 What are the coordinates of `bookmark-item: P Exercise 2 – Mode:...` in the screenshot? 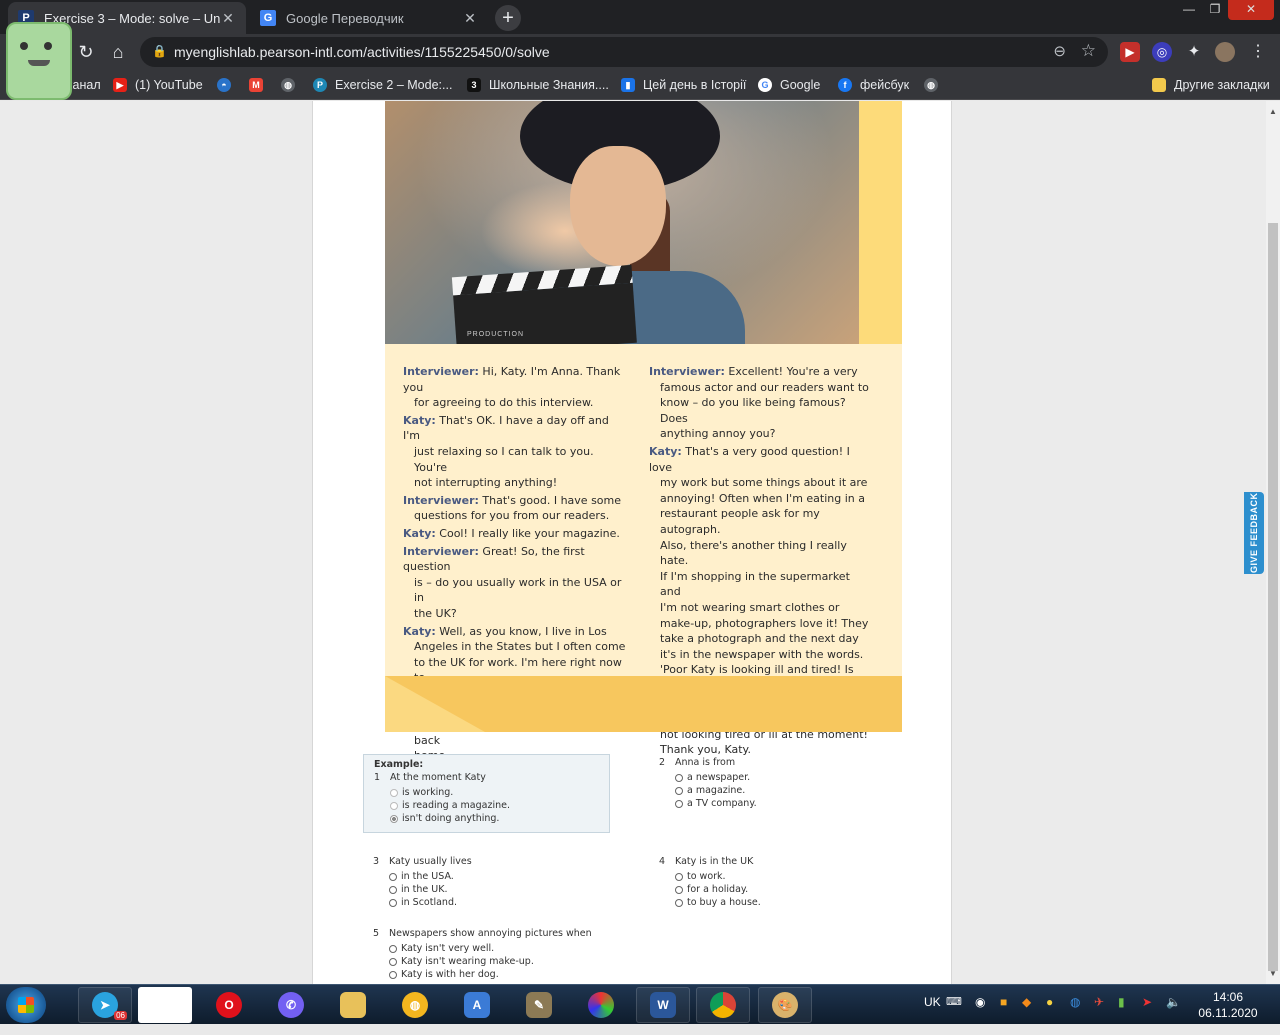 It's located at (382, 85).